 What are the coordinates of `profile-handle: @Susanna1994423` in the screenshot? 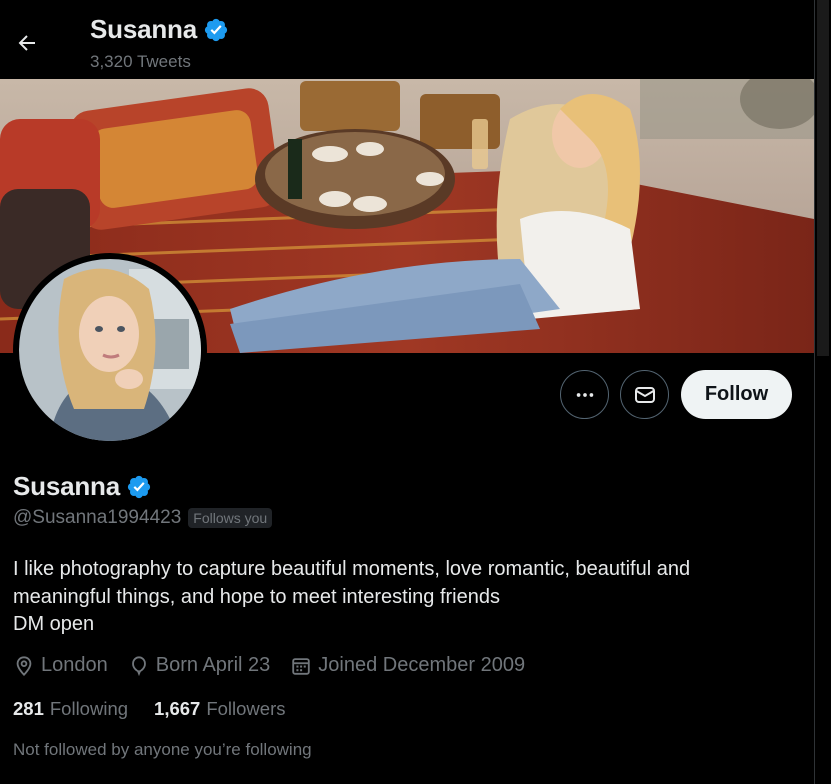 It's located at (97, 517).